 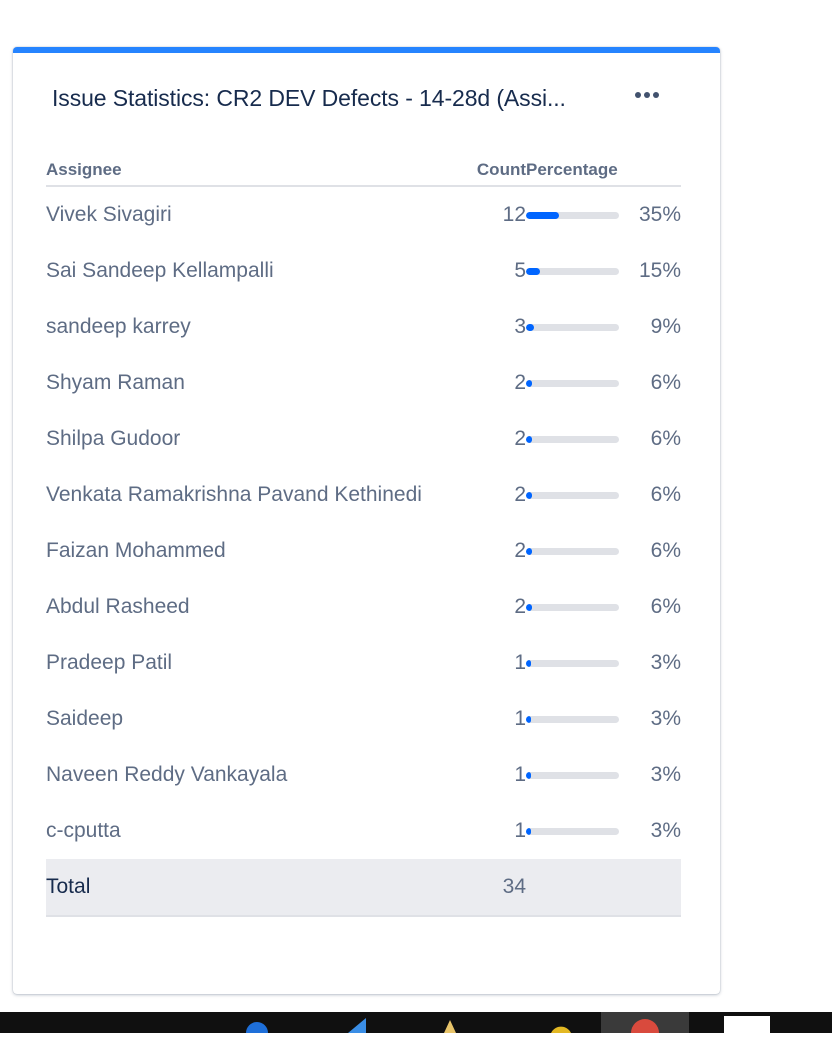 I want to click on table-row: Abdul Rasheed 2 6%, so click(x=363, y=607).